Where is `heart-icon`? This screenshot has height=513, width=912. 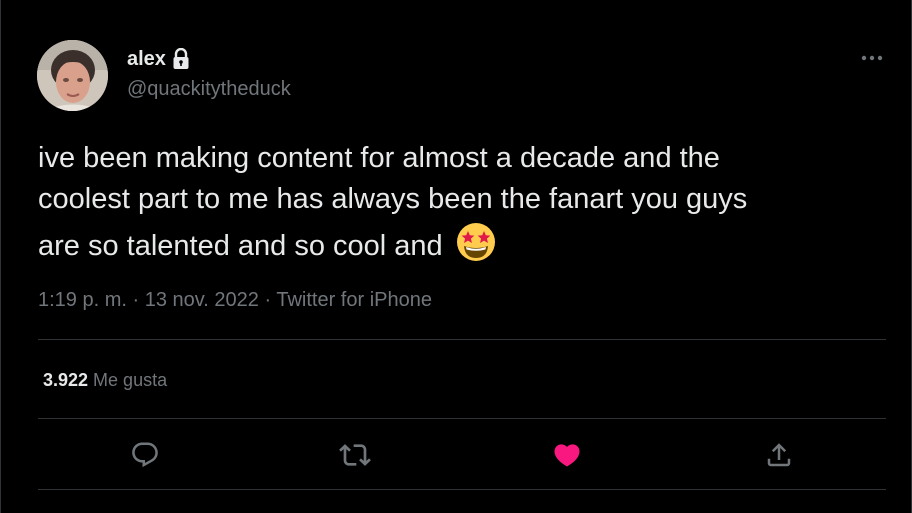
heart-icon is located at coordinates (567, 455).